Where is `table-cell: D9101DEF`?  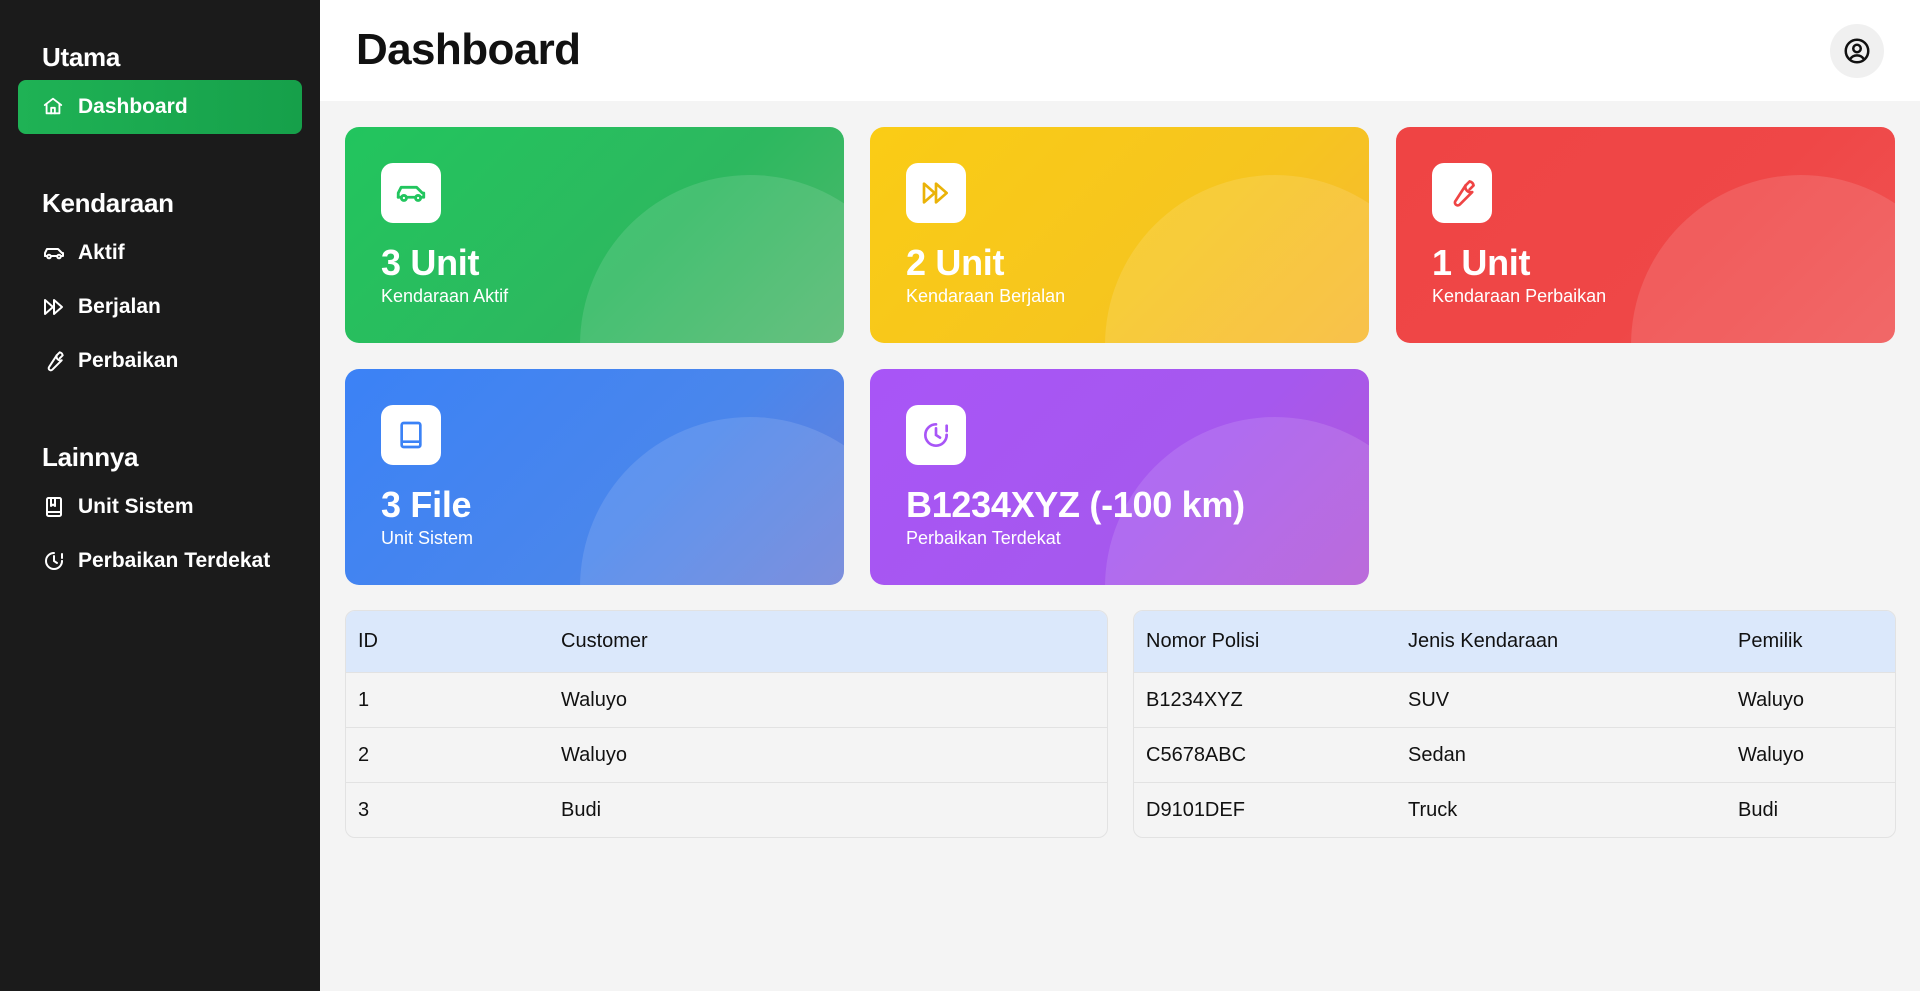 table-cell: D9101DEF is located at coordinates (1195, 809).